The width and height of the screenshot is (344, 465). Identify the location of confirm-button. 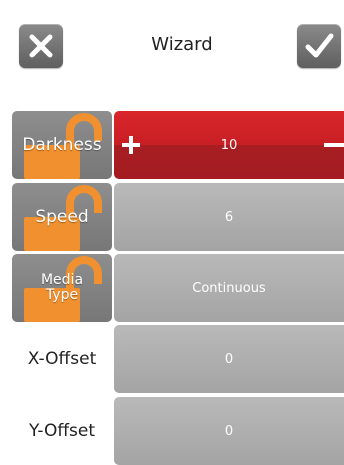
(319, 46).